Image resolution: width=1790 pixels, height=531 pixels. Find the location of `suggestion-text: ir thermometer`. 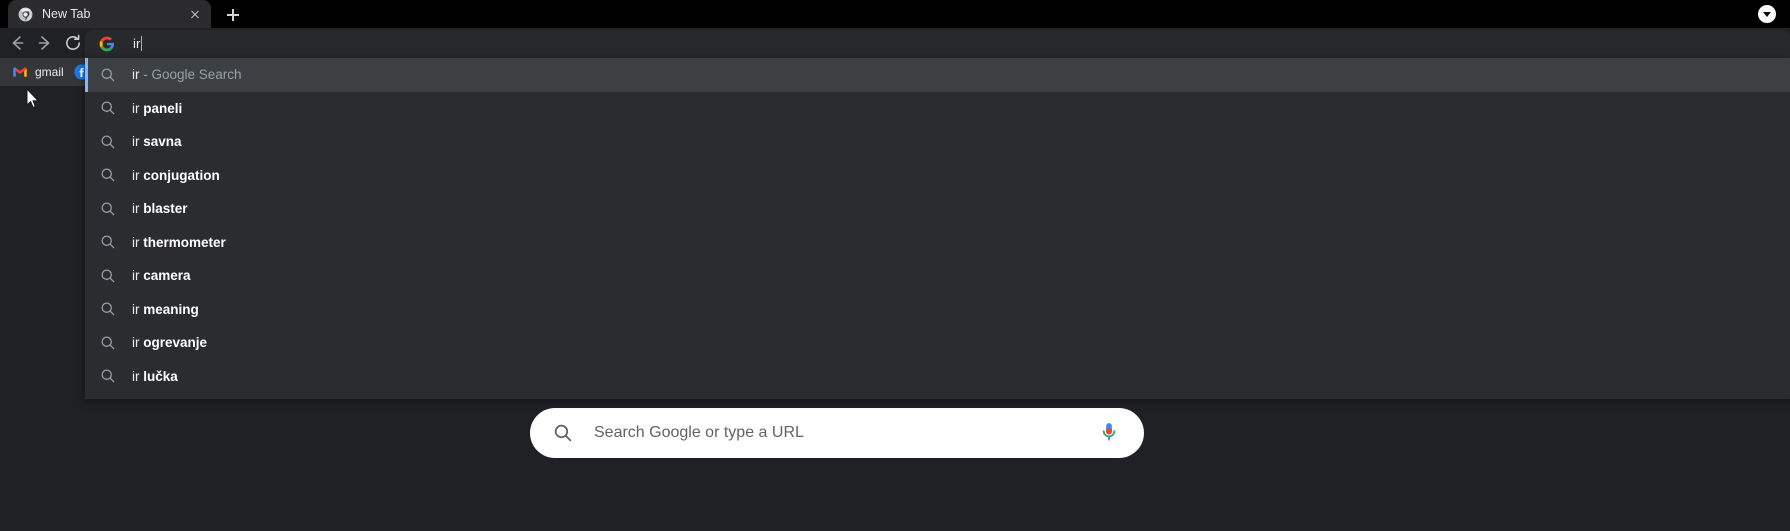

suggestion-text: ir thermometer is located at coordinates (179, 242).